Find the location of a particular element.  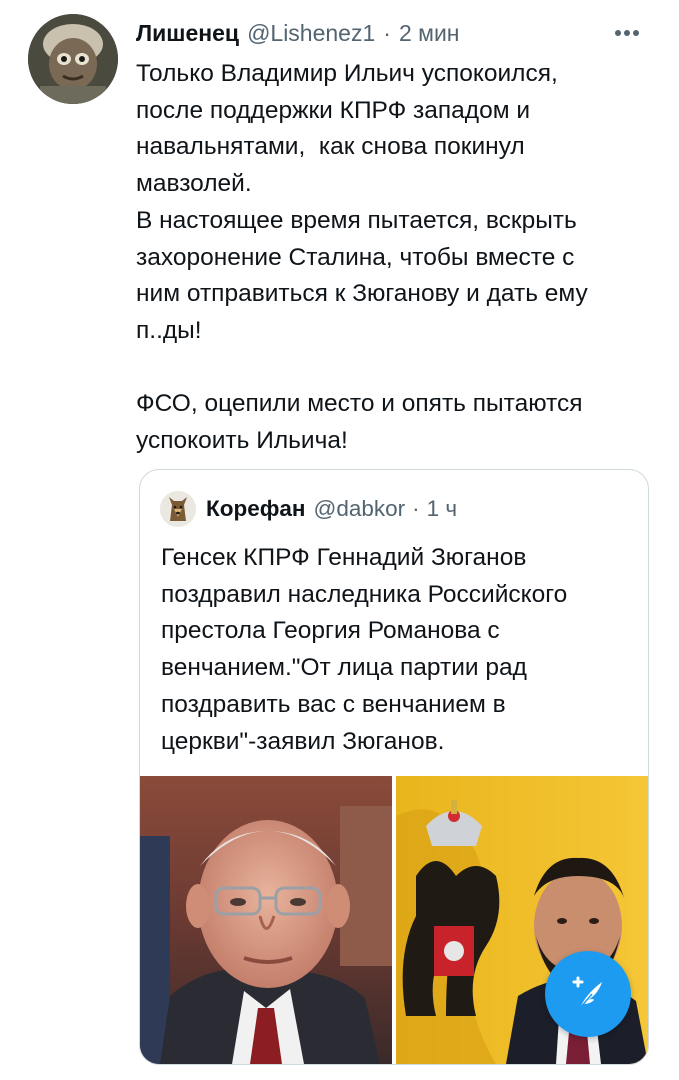

quoted-text-line: церкви"-заявил Зюганов. is located at coordinates (303, 741).